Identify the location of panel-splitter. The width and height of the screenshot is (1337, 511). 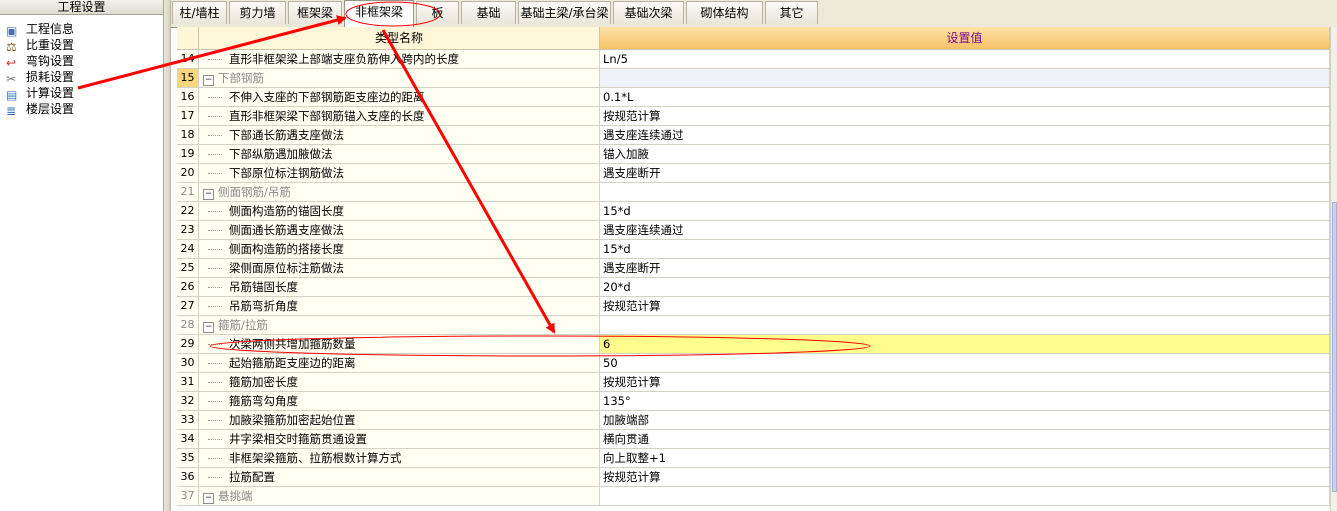
(167, 255).